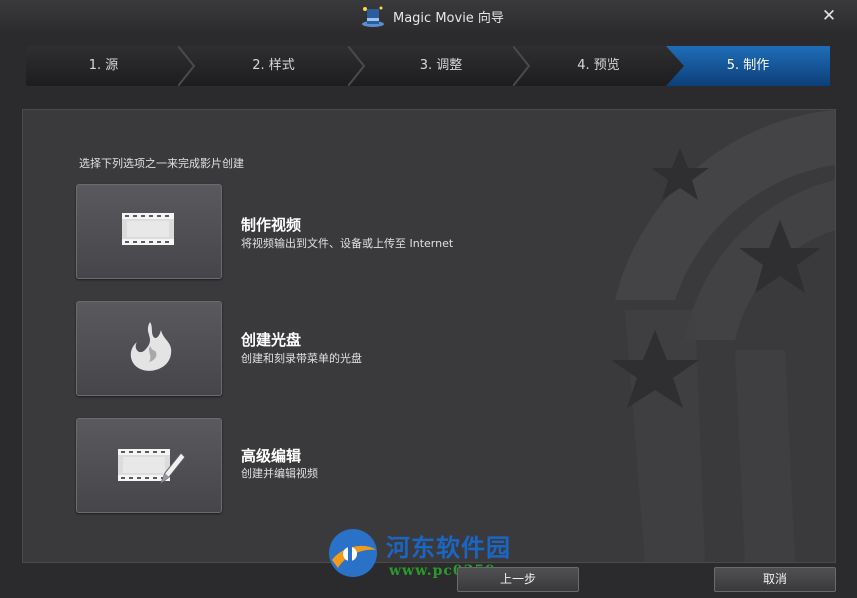  I want to click on close-icon: ✕, so click(829, 16).